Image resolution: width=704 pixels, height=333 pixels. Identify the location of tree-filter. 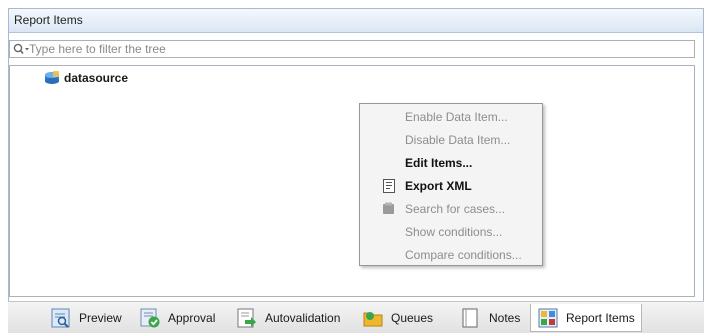
(352, 49).